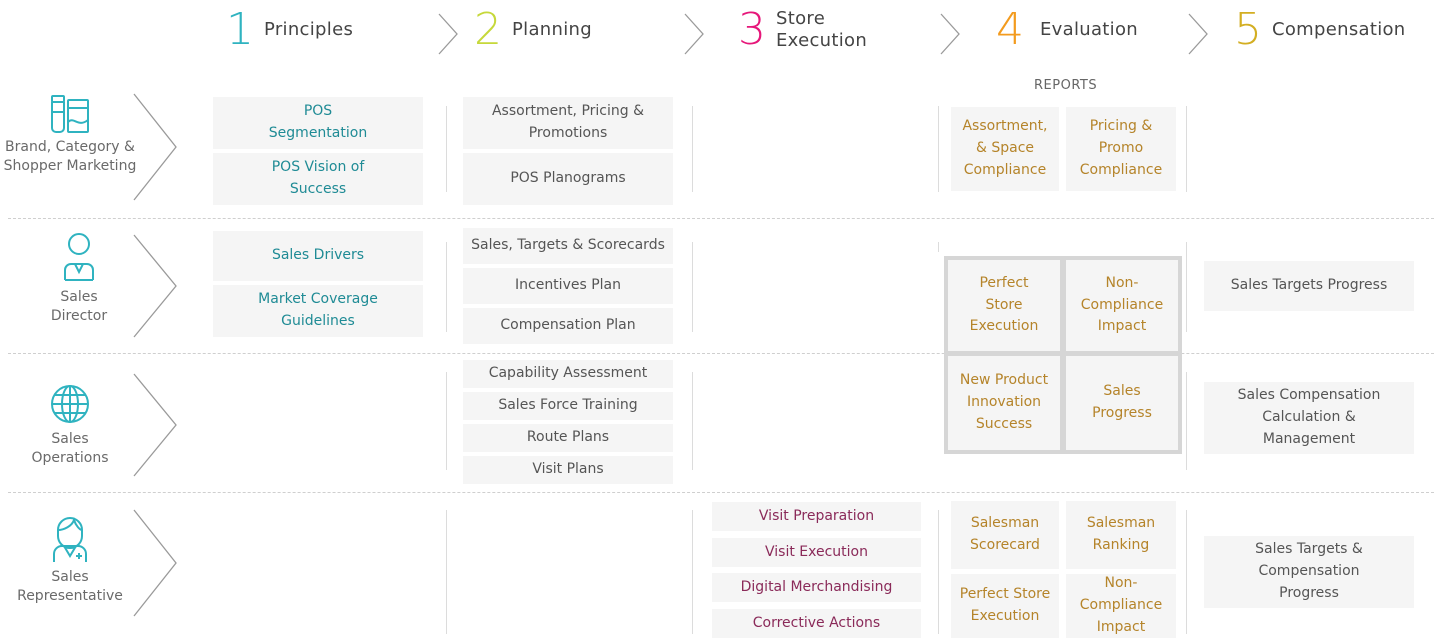 The height and width of the screenshot is (639, 1434). Describe the element at coordinates (70, 135) in the screenshot. I see `role-brand-category: Brand, Category & Shopper Marketing` at that location.